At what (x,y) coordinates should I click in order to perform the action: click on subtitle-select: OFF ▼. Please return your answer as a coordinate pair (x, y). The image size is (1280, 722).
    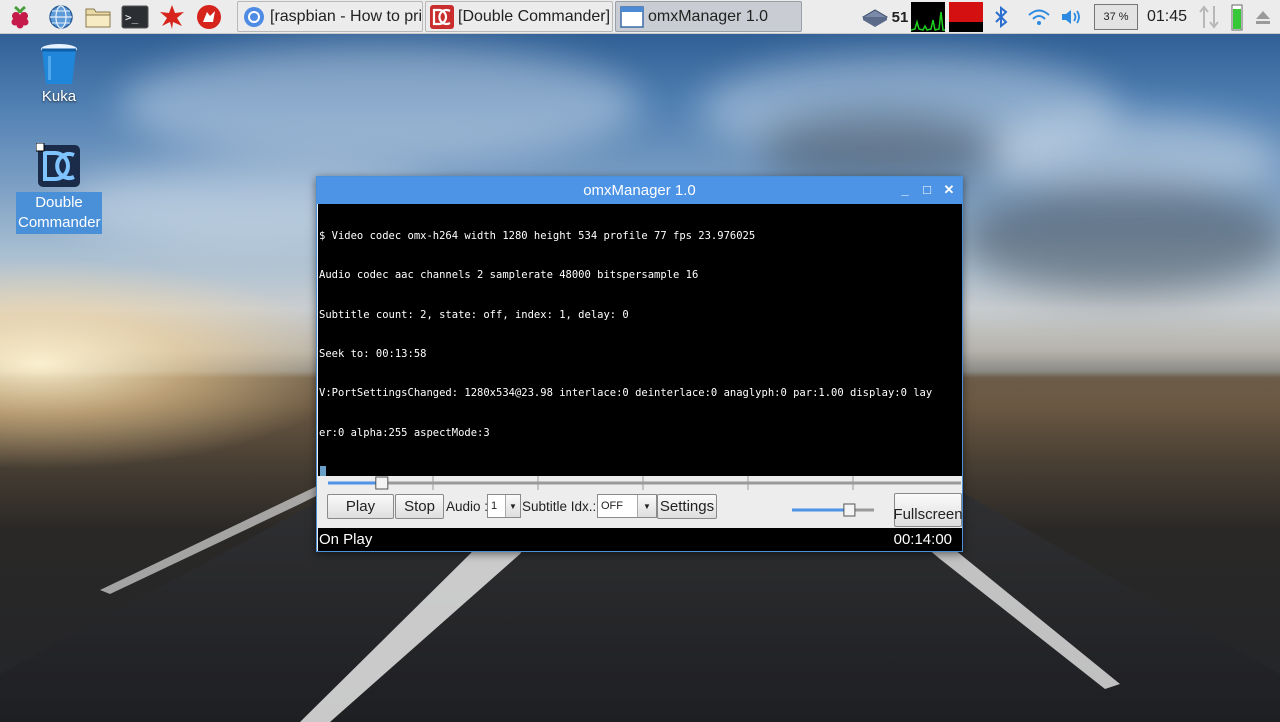
    Looking at the image, I should click on (627, 506).